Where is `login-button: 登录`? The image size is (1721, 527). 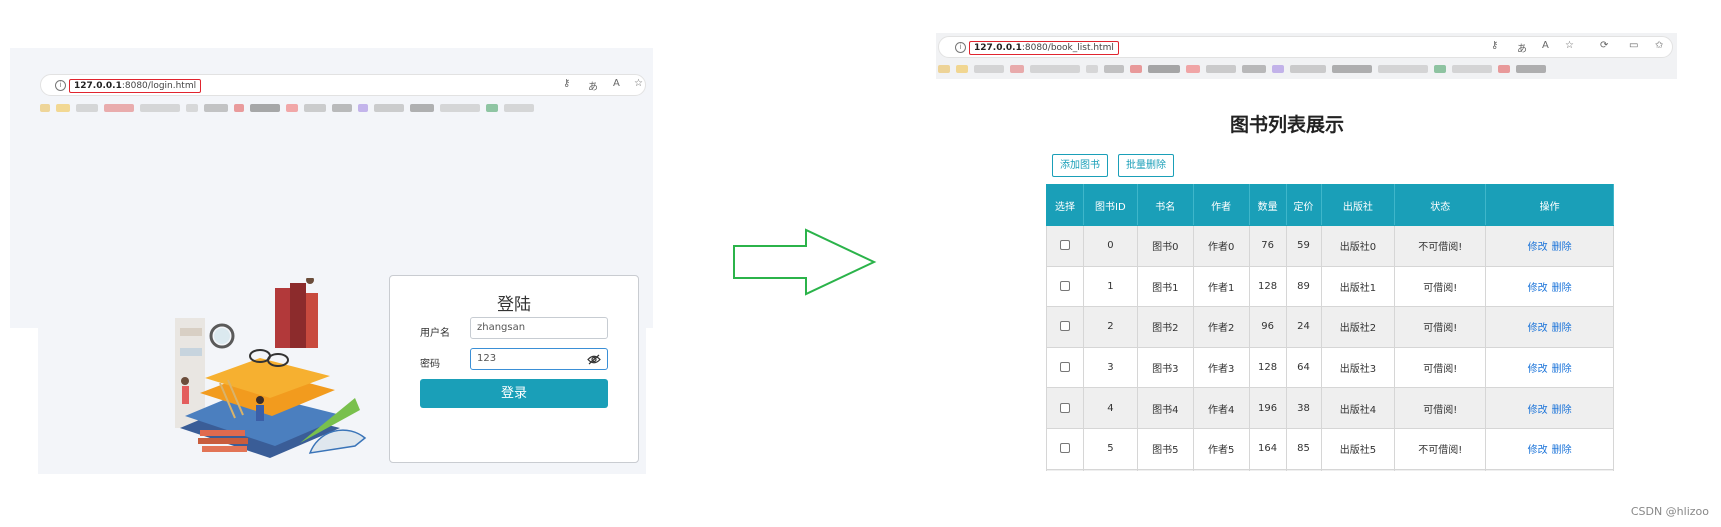
login-button: 登录 is located at coordinates (514, 393).